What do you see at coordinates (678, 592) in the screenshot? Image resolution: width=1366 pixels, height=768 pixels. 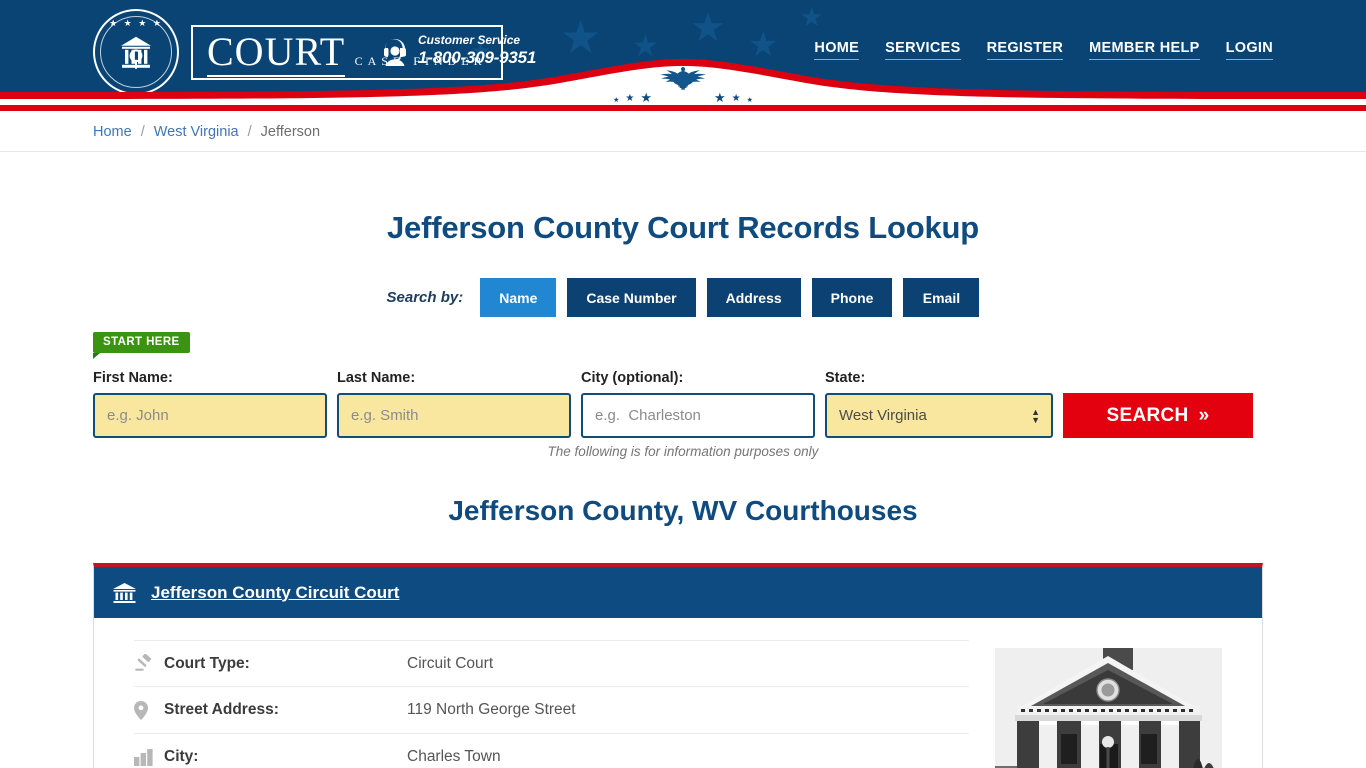 I see `court-card-header: Jefferson County Circuit Court` at bounding box center [678, 592].